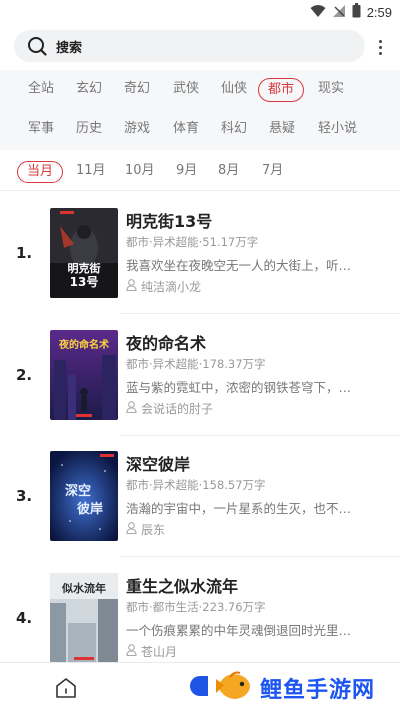 This screenshot has height=711, width=400. I want to click on status-bar: 2:59, so click(200, 12).